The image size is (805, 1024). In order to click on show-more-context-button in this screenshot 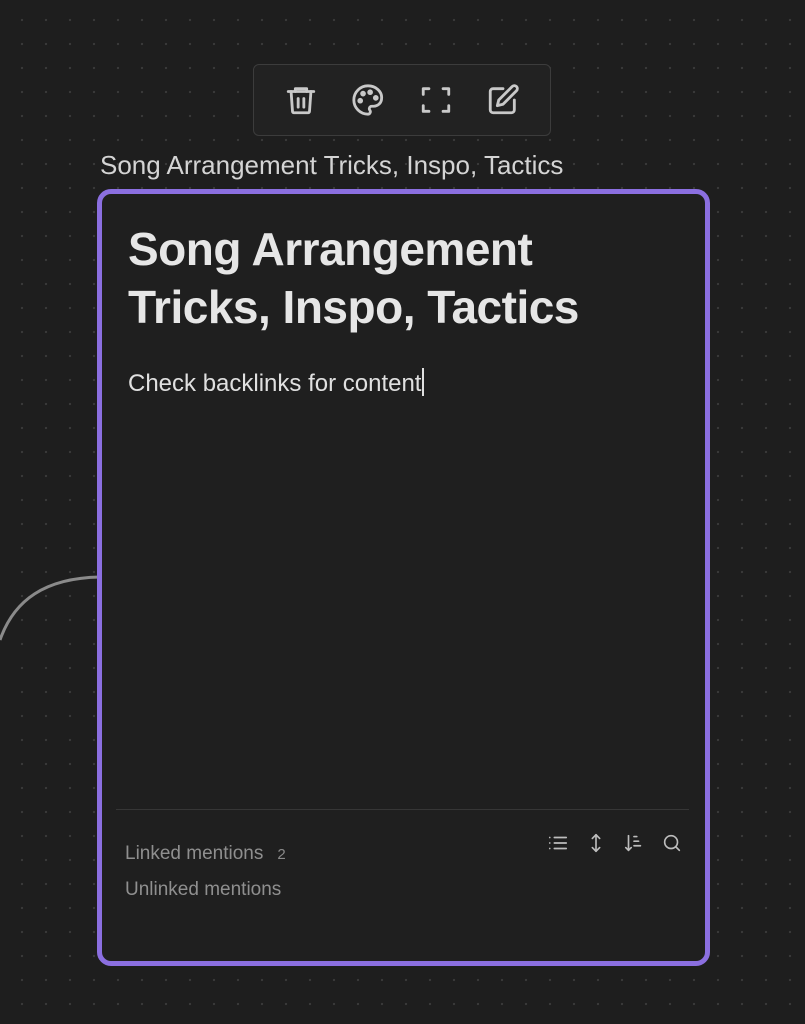, I will do `click(596, 843)`.